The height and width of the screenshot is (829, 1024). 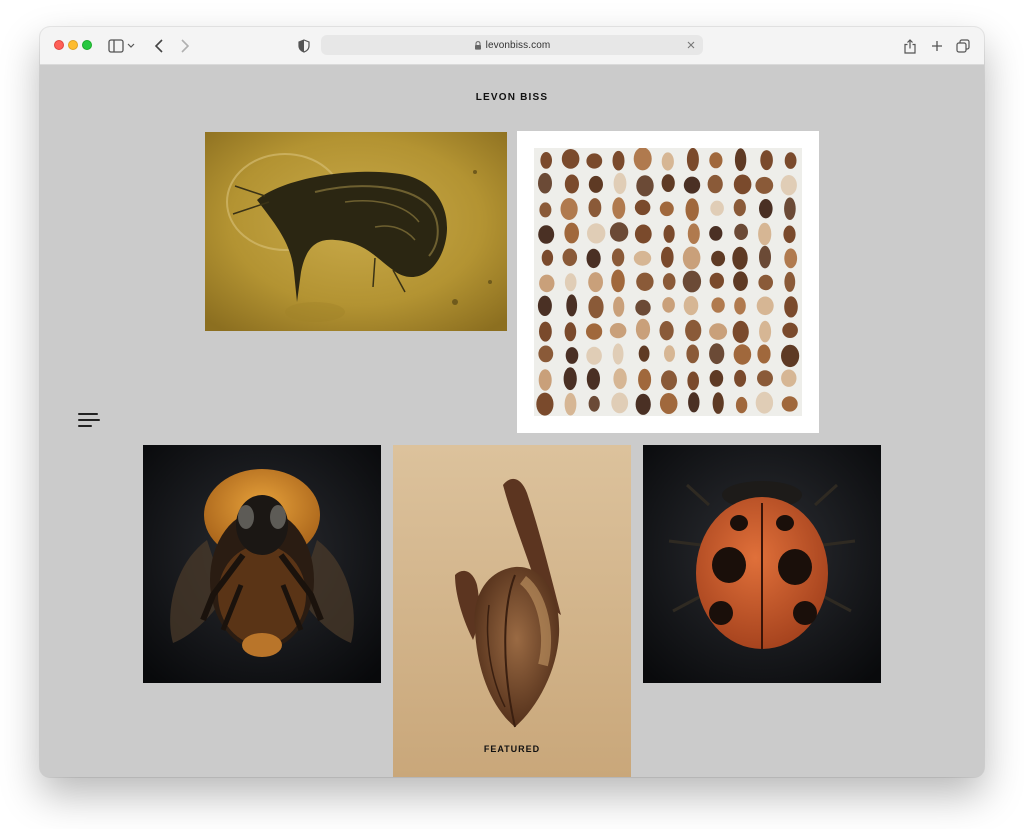 I want to click on chevron-right-icon, so click(x=185, y=46).